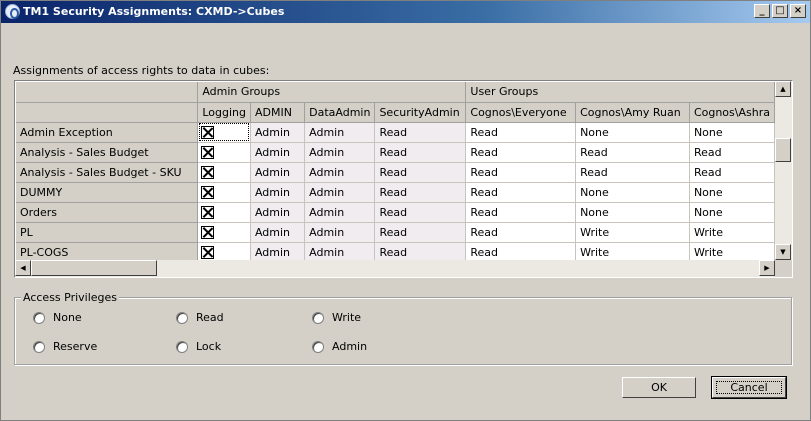 This screenshot has width=811, height=421. I want to click on close-button: ×, so click(798, 11).